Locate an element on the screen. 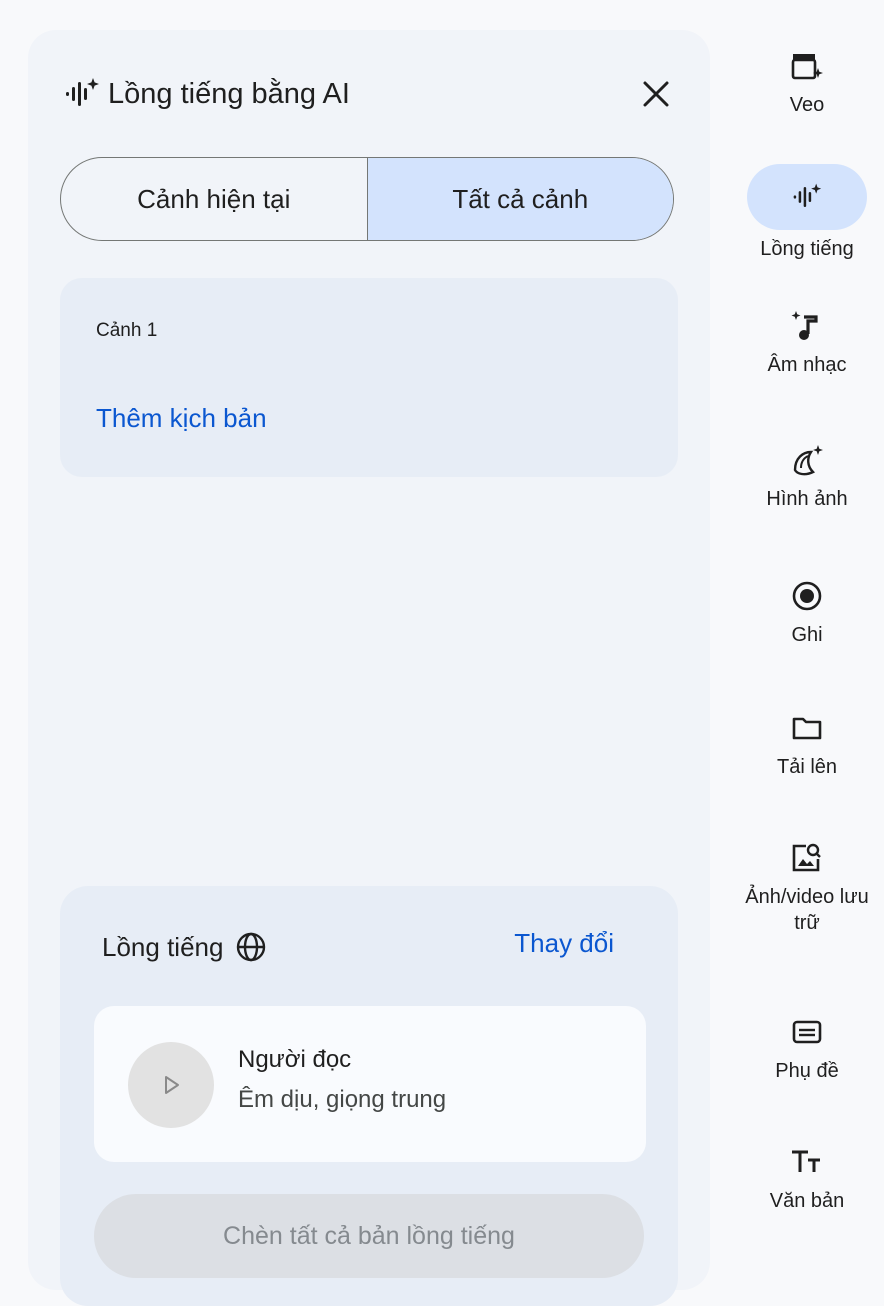  rail-label: Phụ đề is located at coordinates (807, 1071).